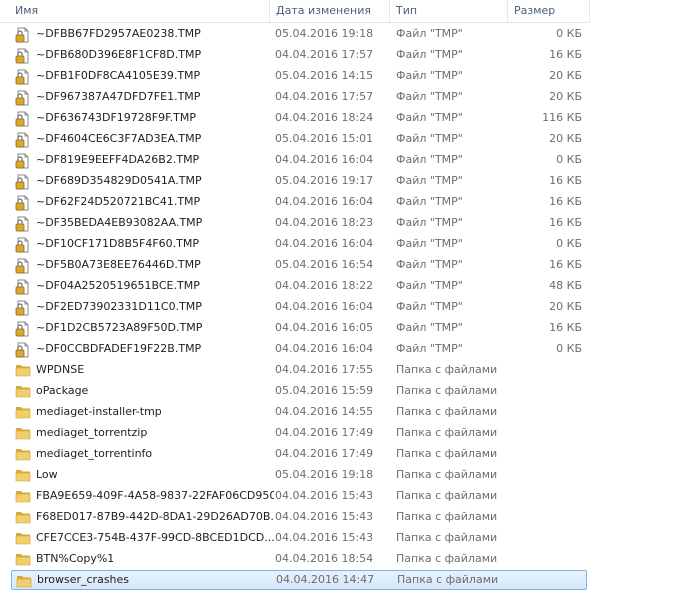 The height and width of the screenshot is (595, 678). Describe the element at coordinates (119, 327) in the screenshot. I see `file-name: ~DF1D2CB5723A89F50D.TMP` at that location.